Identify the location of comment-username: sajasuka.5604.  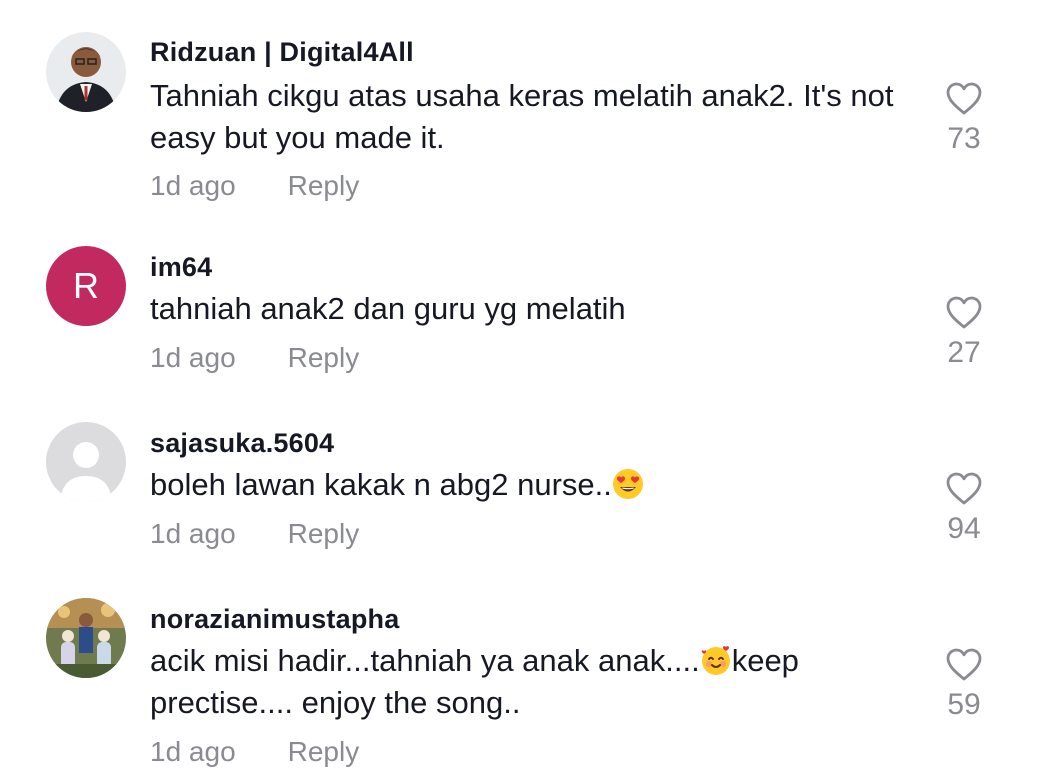
(242, 443).